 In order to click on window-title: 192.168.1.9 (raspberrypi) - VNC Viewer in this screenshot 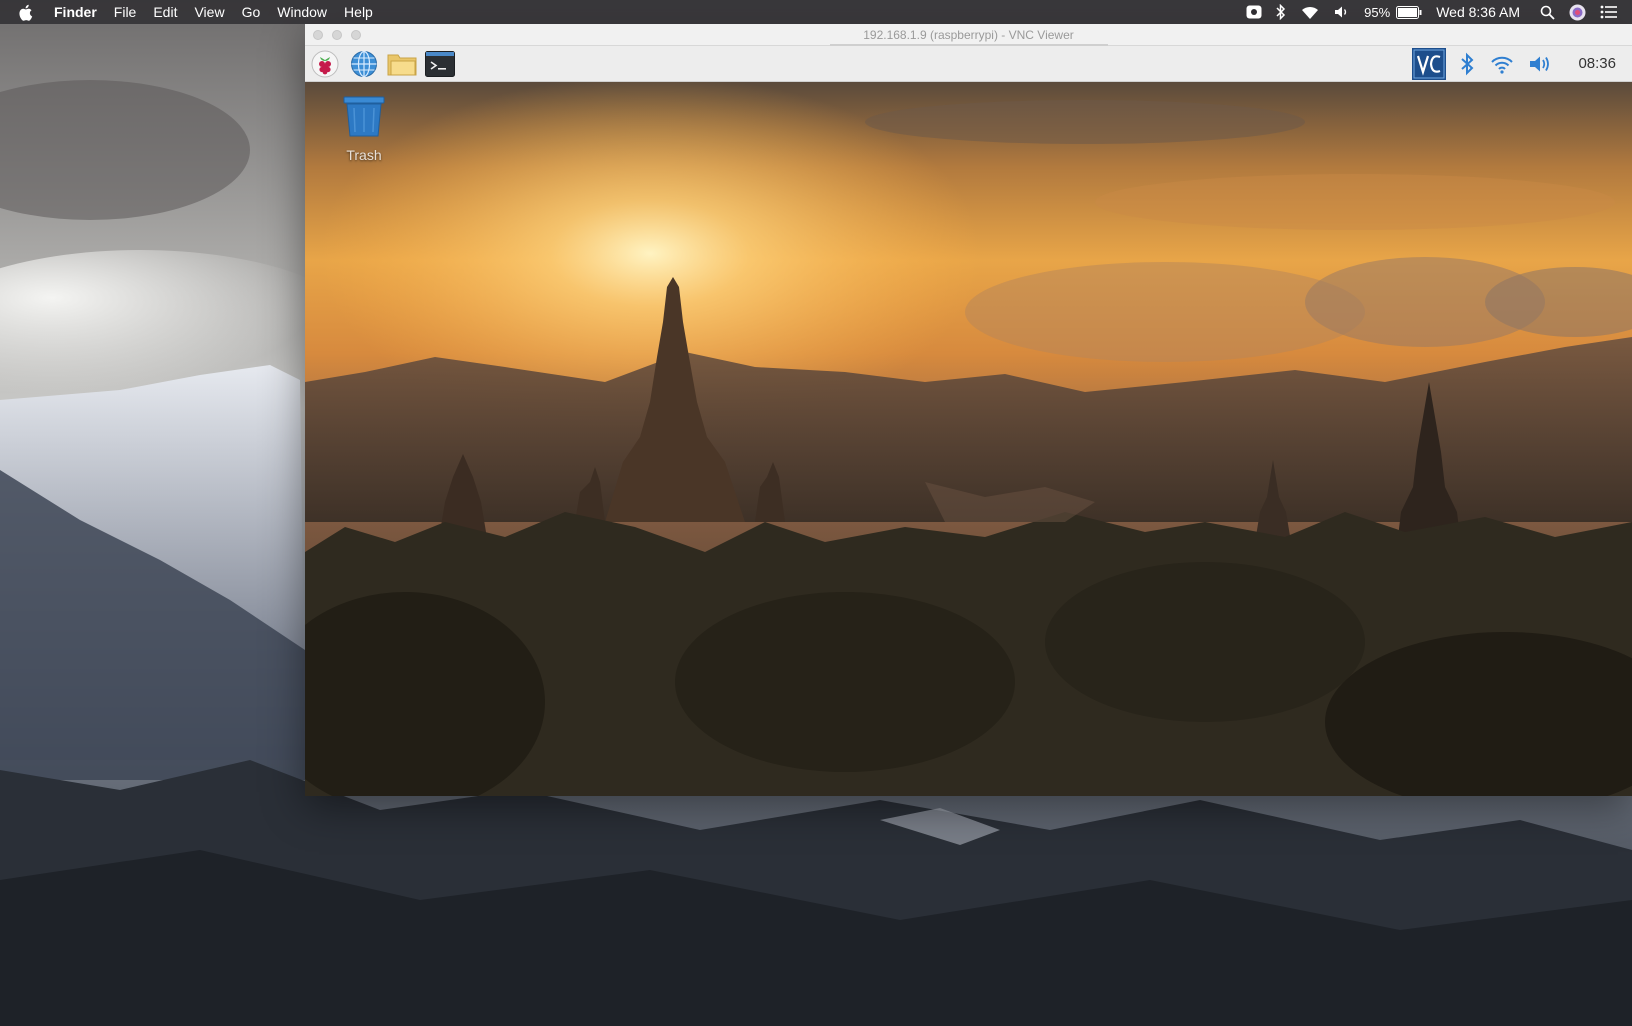, I will do `click(968, 35)`.